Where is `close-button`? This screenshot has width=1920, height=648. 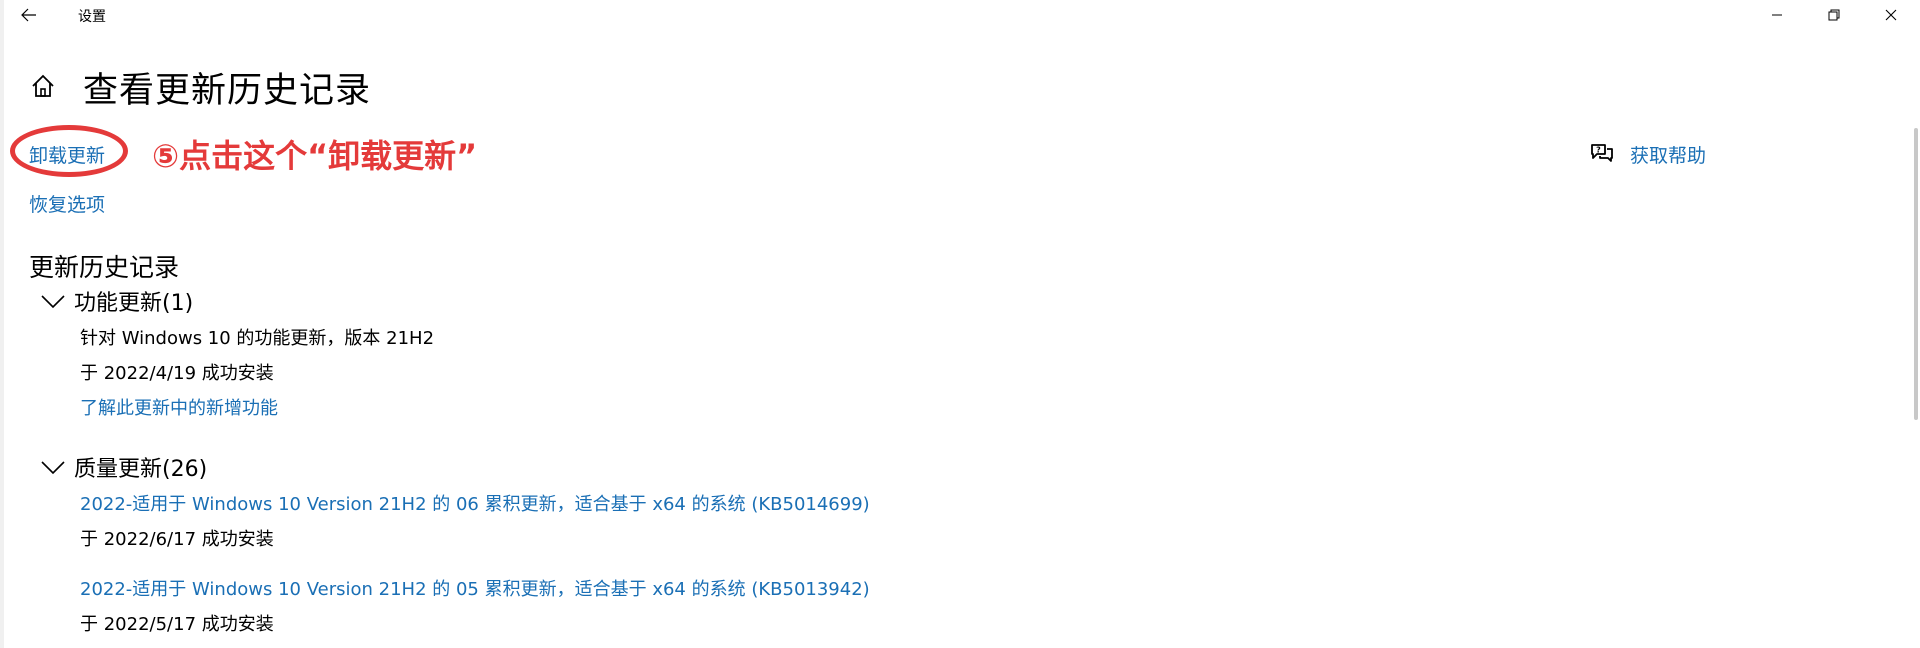
close-button is located at coordinates (1891, 15).